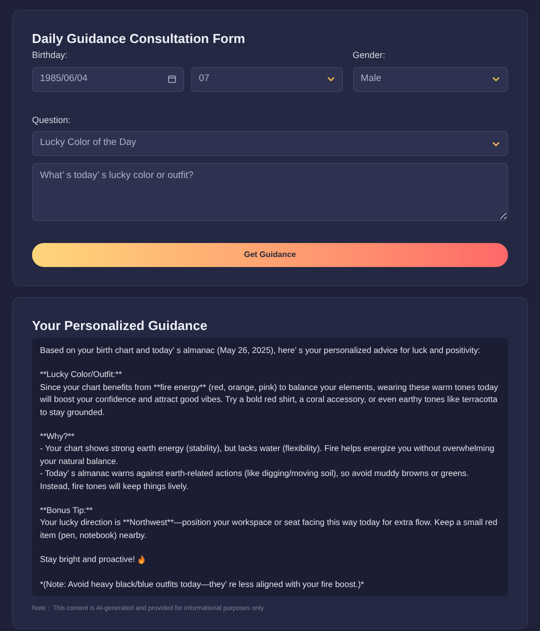 Image resolution: width=540 pixels, height=631 pixels. Describe the element at coordinates (430, 79) in the screenshot. I see `gender-select: Male` at that location.